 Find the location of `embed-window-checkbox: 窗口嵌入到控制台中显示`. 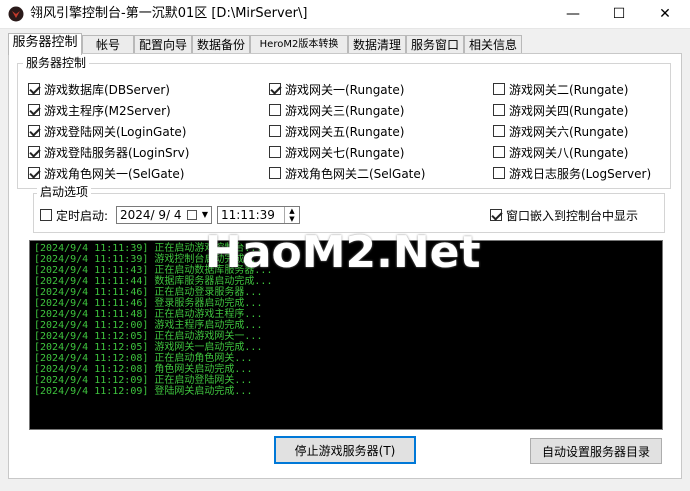

embed-window-checkbox: 窗口嵌入到控制台中显示 is located at coordinates (564, 215).